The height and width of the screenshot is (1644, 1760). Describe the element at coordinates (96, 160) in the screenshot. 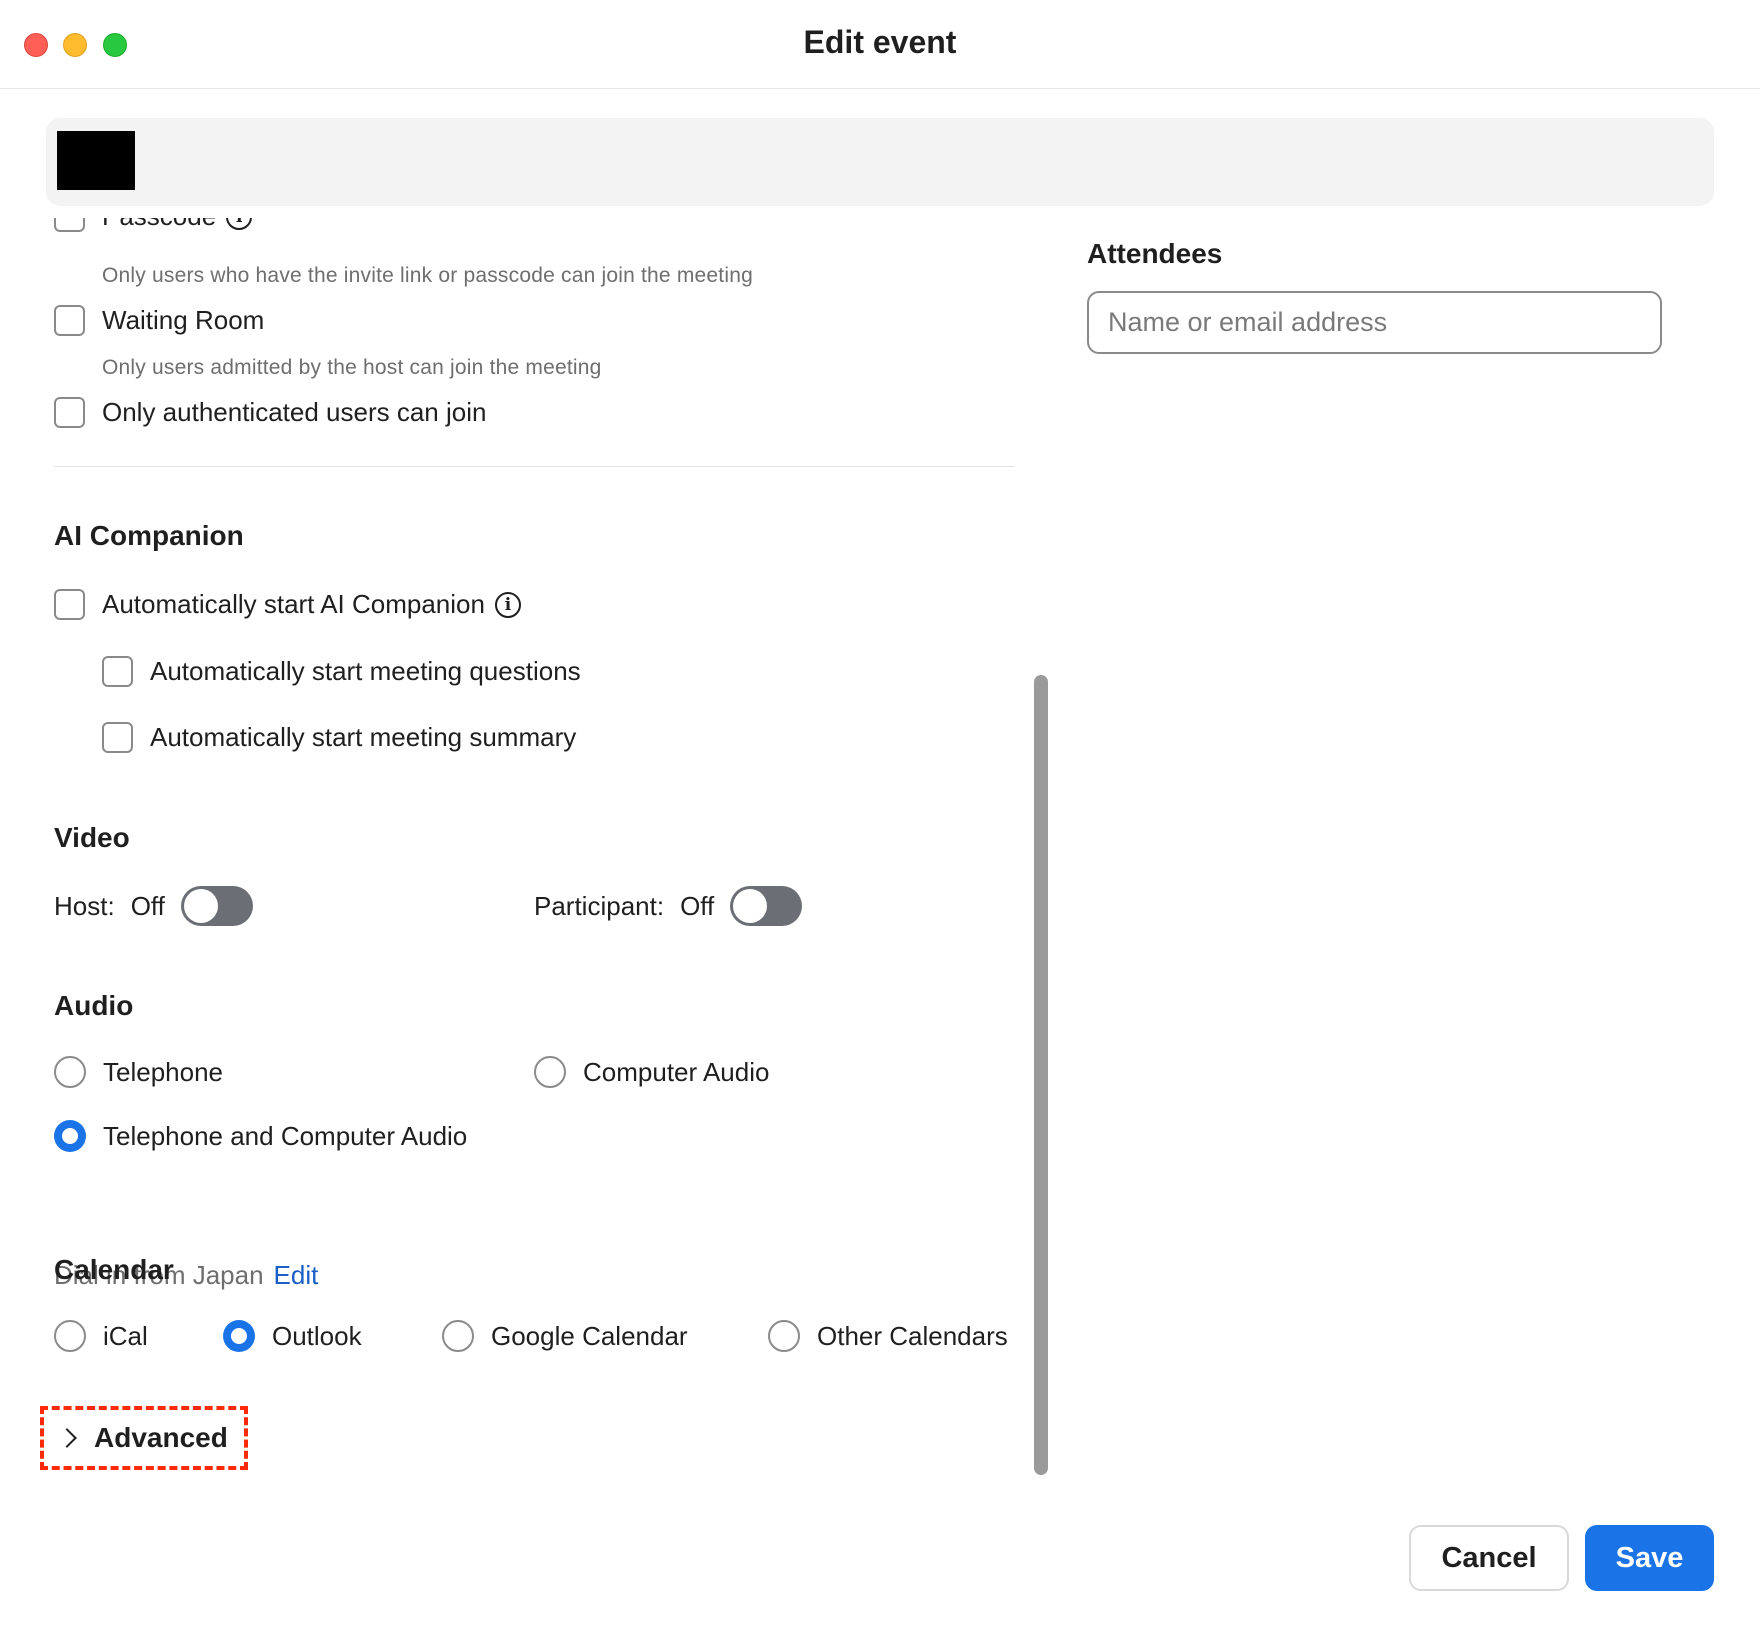

I see `redacted-block` at that location.